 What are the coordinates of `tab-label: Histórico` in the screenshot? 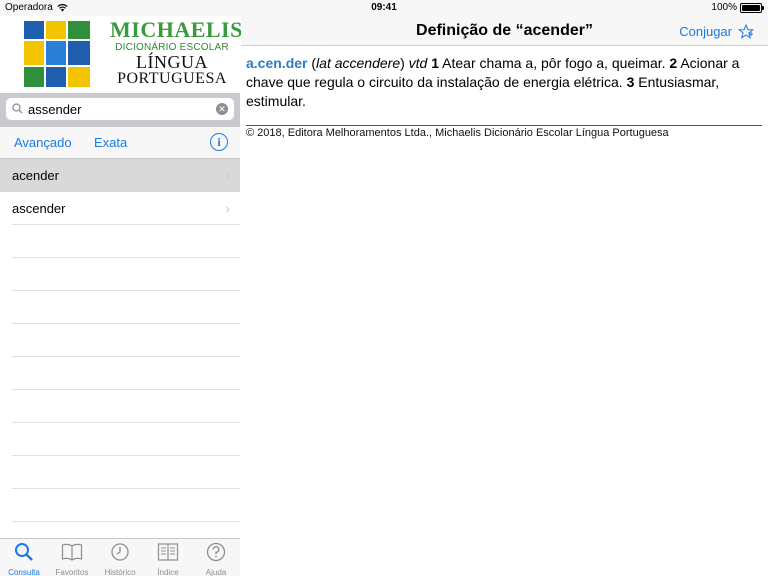 It's located at (120, 572).